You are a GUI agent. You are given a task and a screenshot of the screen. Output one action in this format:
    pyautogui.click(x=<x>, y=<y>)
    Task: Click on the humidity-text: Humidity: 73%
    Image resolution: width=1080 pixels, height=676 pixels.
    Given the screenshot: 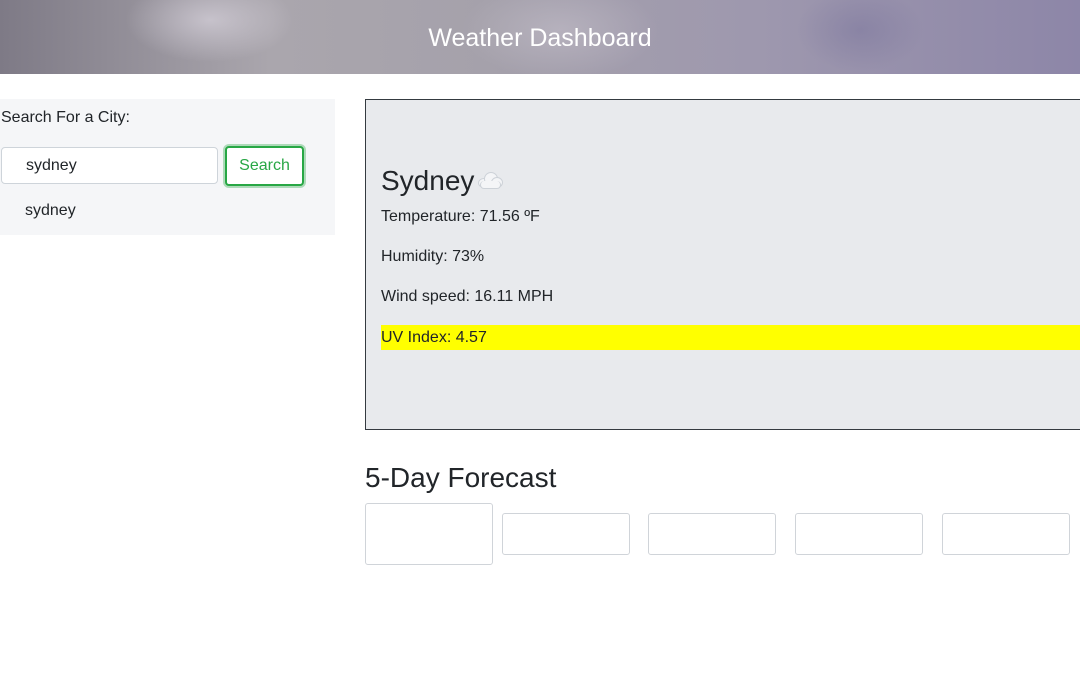 What is the action you would take?
    pyautogui.click(x=433, y=256)
    